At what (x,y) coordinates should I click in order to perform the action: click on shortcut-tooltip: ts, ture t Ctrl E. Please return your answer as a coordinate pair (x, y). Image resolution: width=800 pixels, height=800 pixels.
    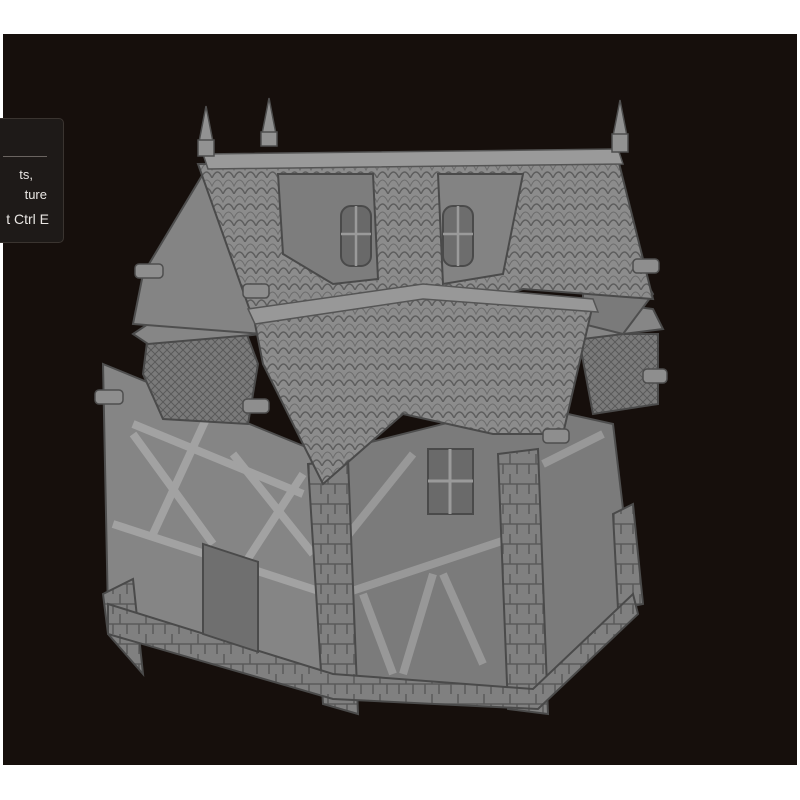
    Looking at the image, I should click on (32, 180).